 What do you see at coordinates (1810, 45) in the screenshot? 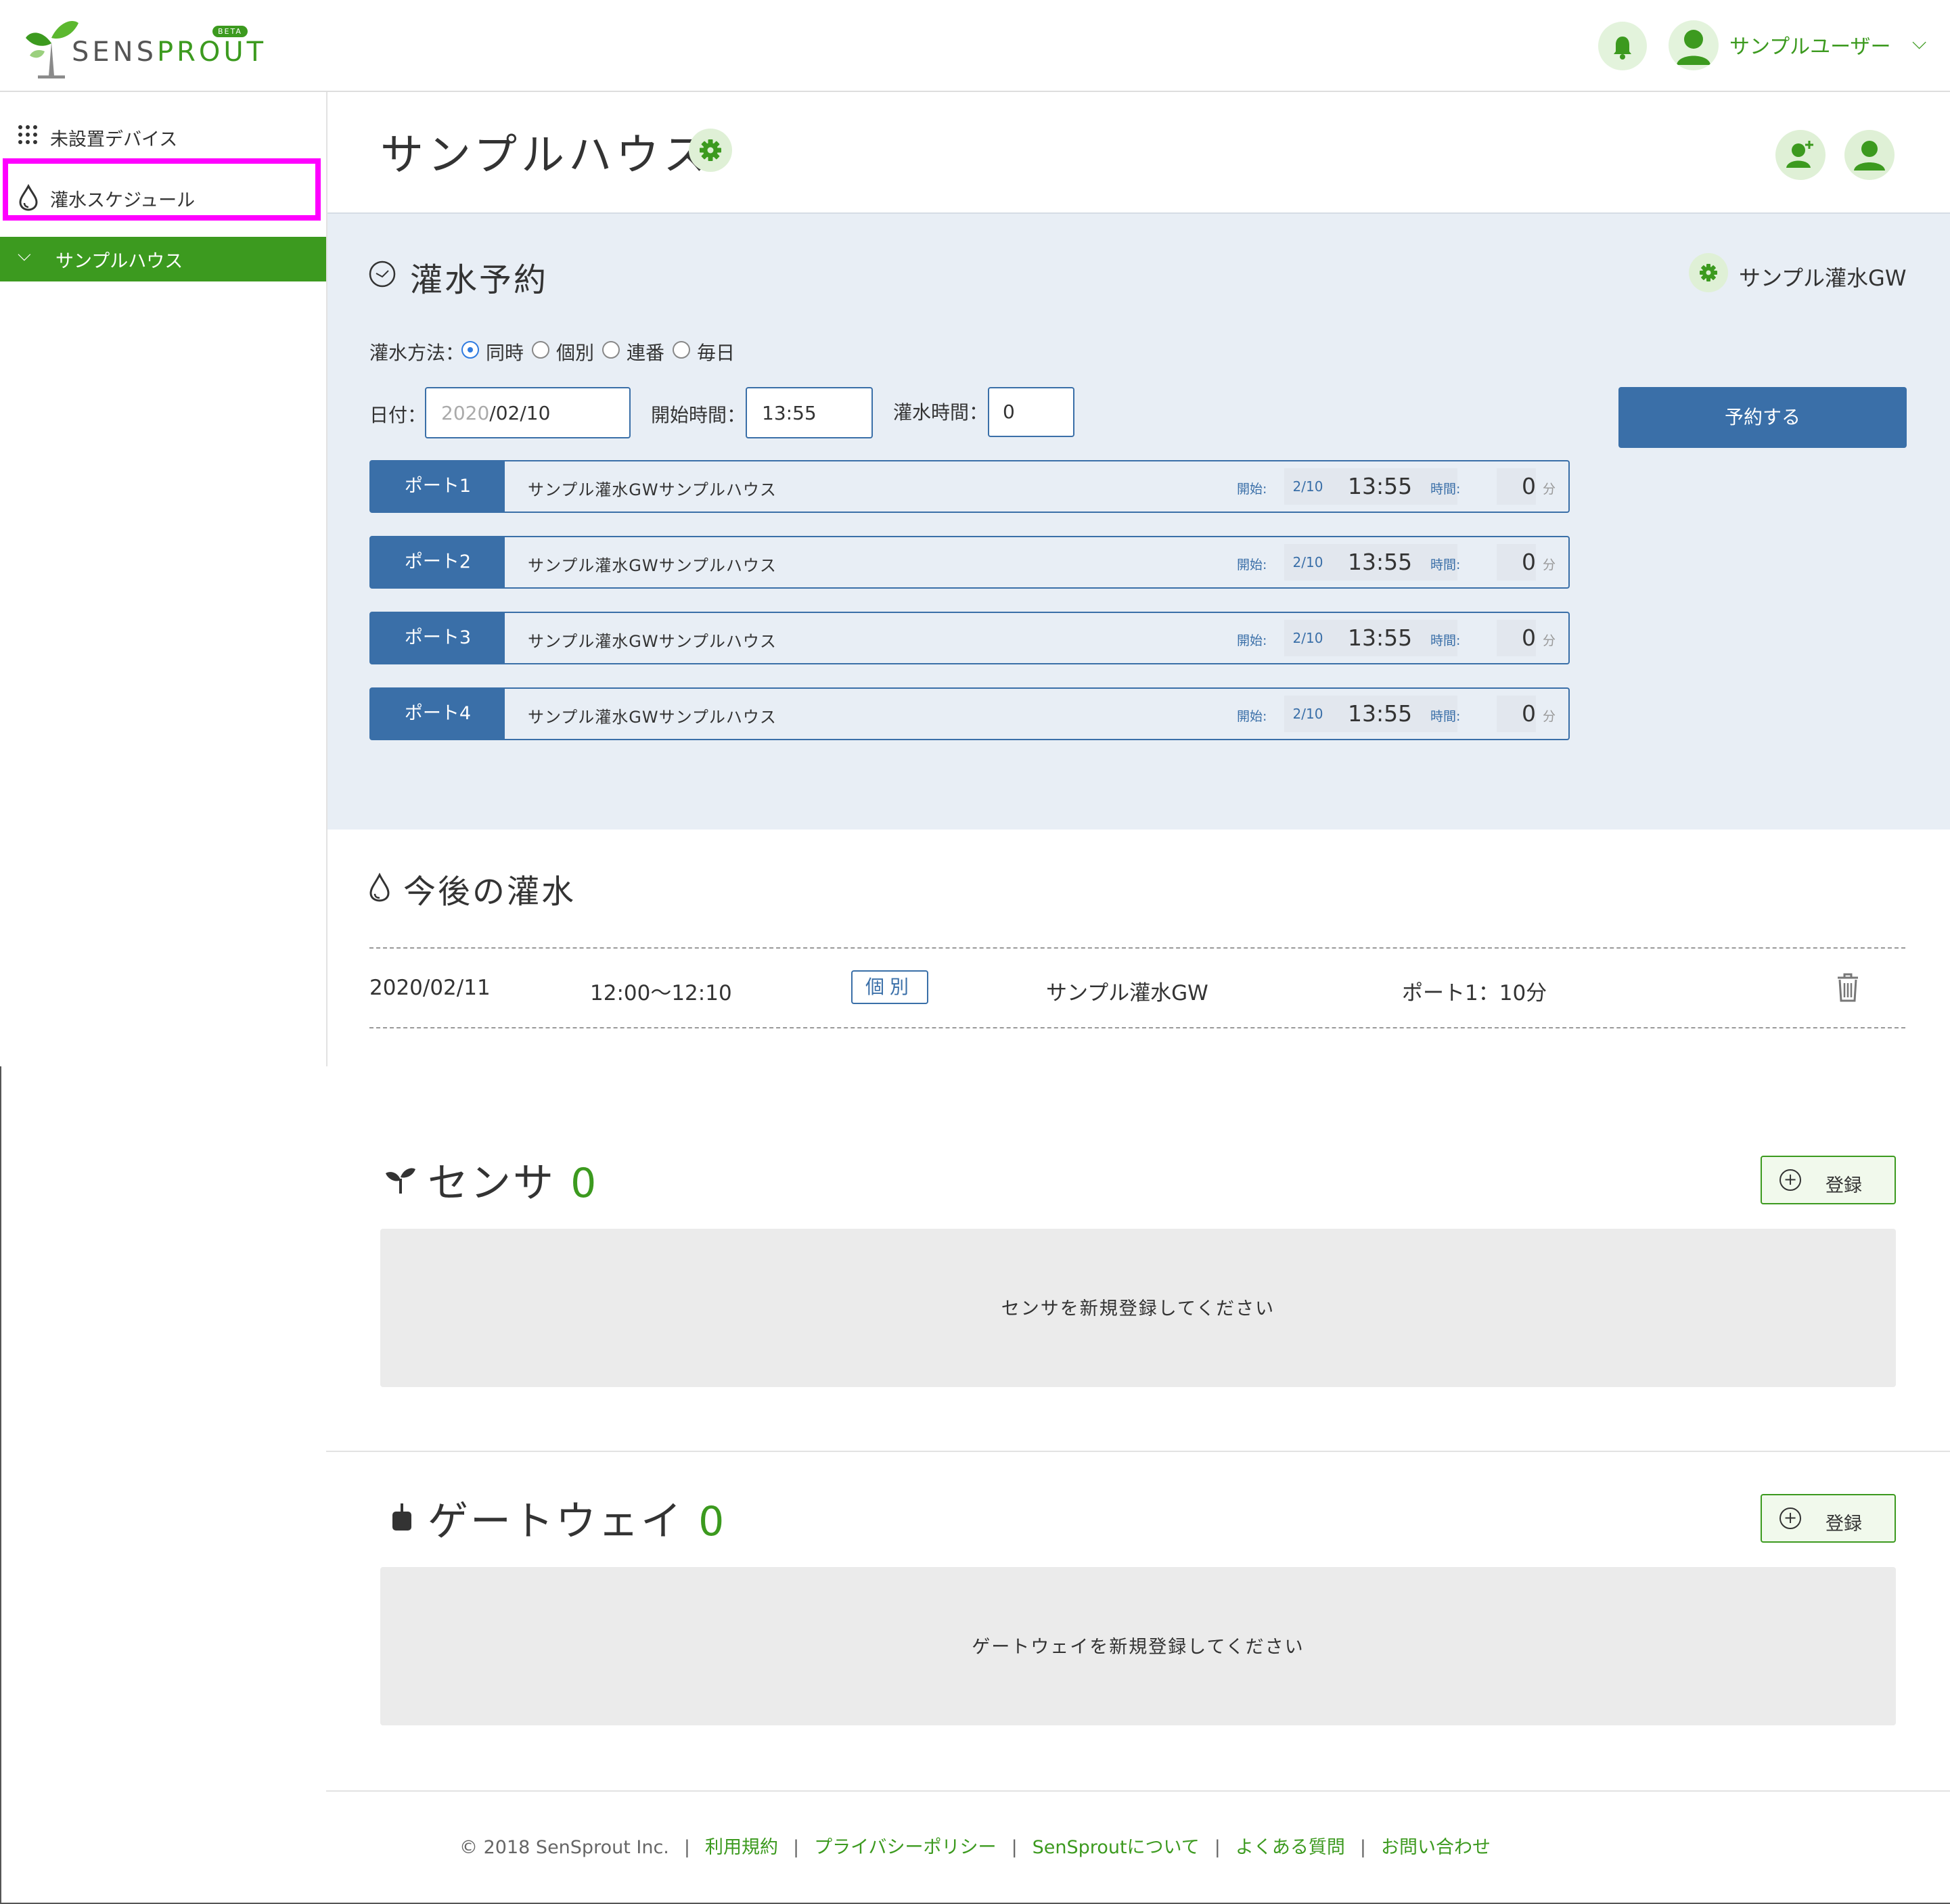
I see `user-name-menu: サンプルユーザー` at bounding box center [1810, 45].